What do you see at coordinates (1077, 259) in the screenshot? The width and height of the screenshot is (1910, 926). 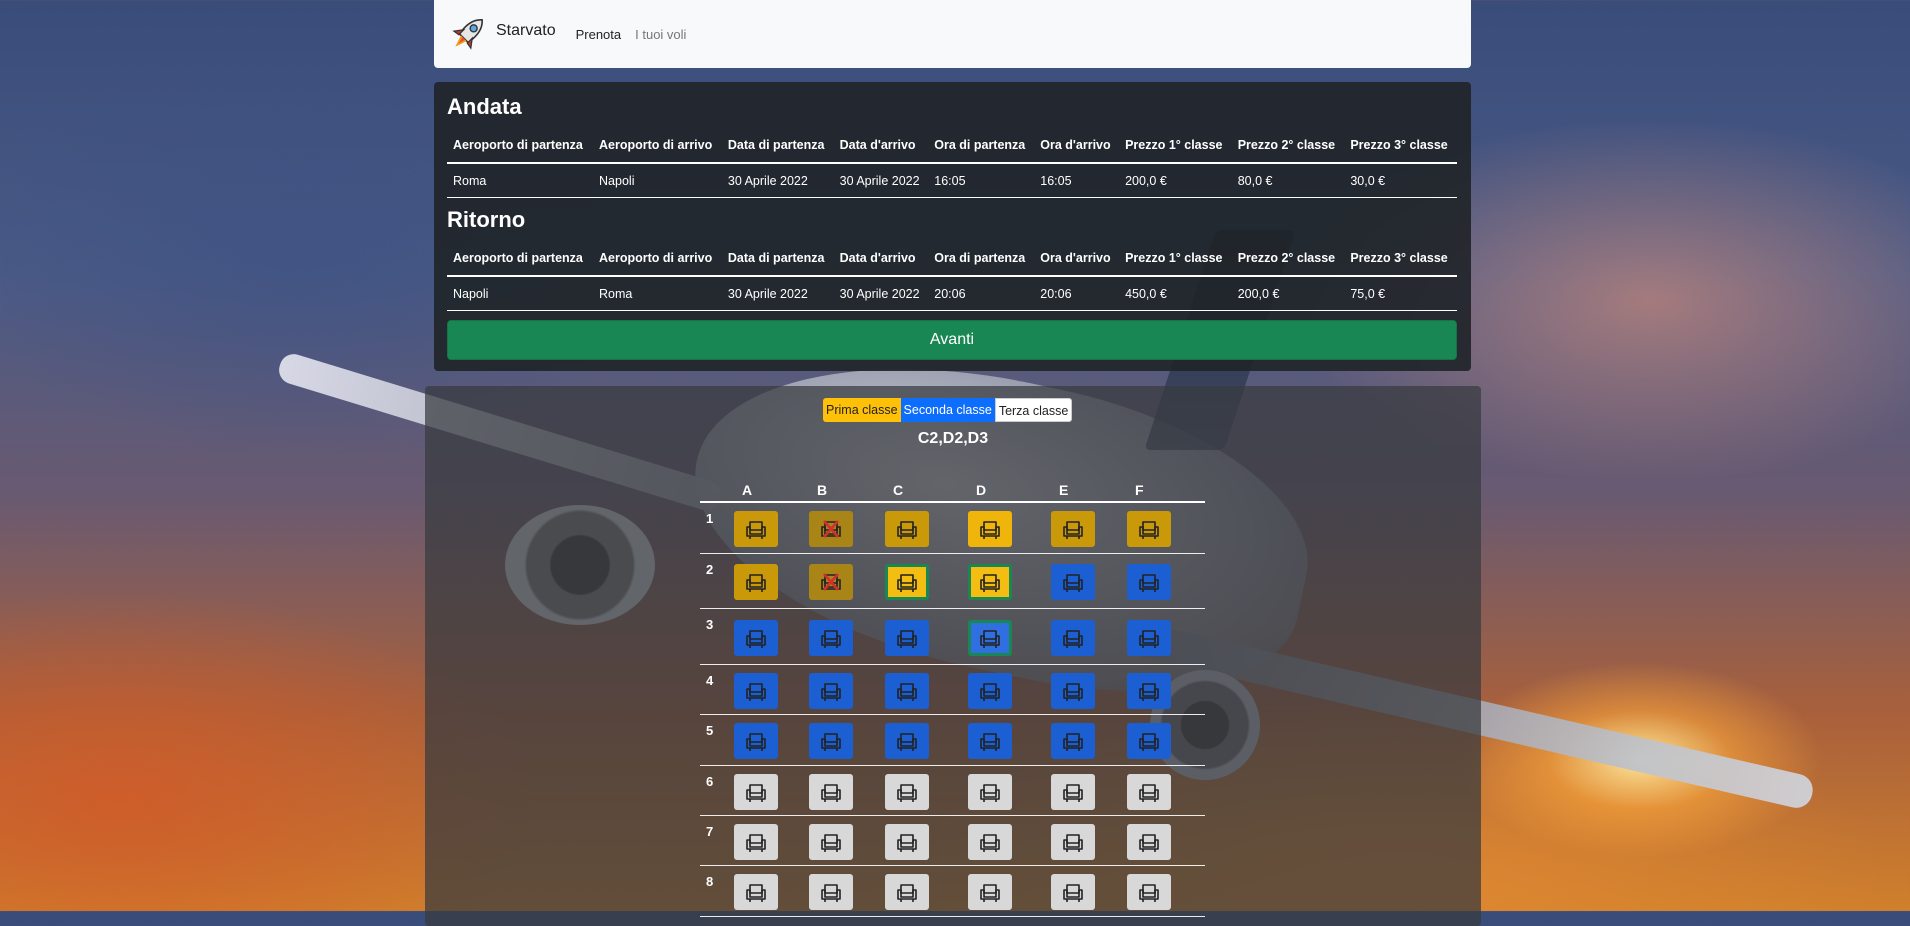 I see `column-header: Ora d'arrivo` at bounding box center [1077, 259].